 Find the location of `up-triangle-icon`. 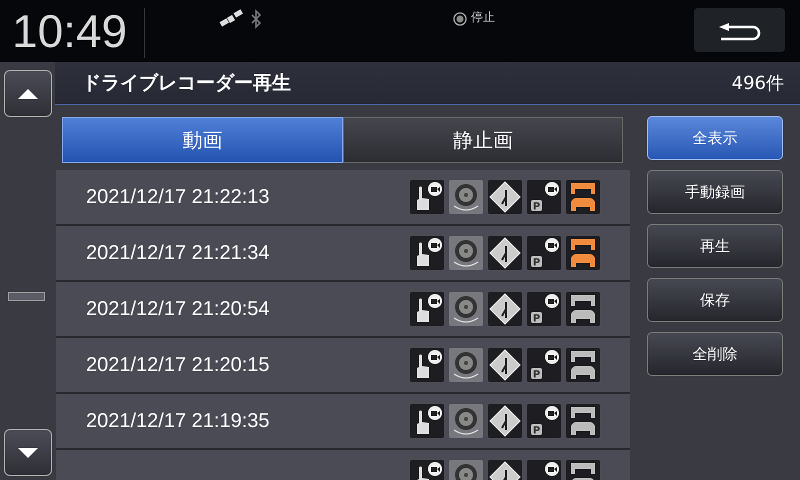

up-triangle-icon is located at coordinates (28, 93).